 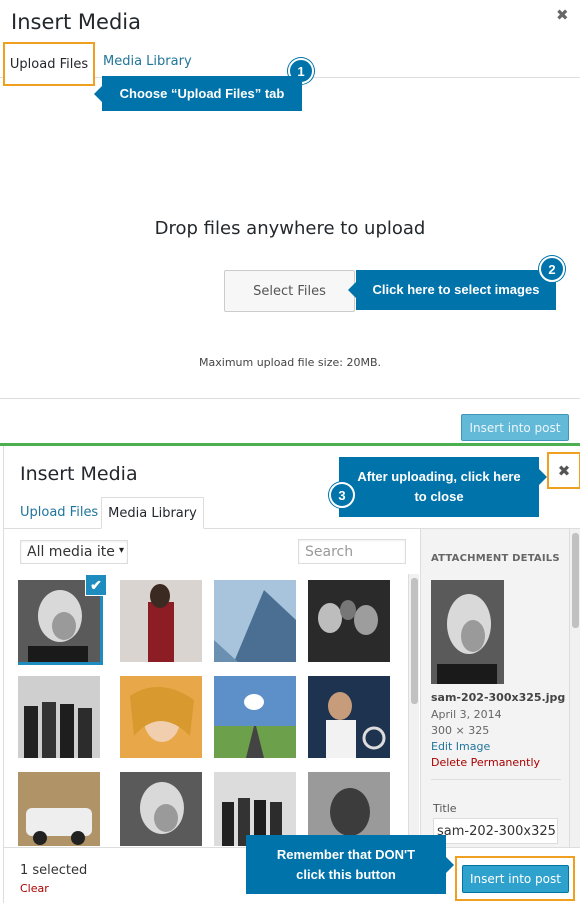 What do you see at coordinates (498, 697) in the screenshot?
I see `attachment-filename: sam-202-300x325.jpg` at bounding box center [498, 697].